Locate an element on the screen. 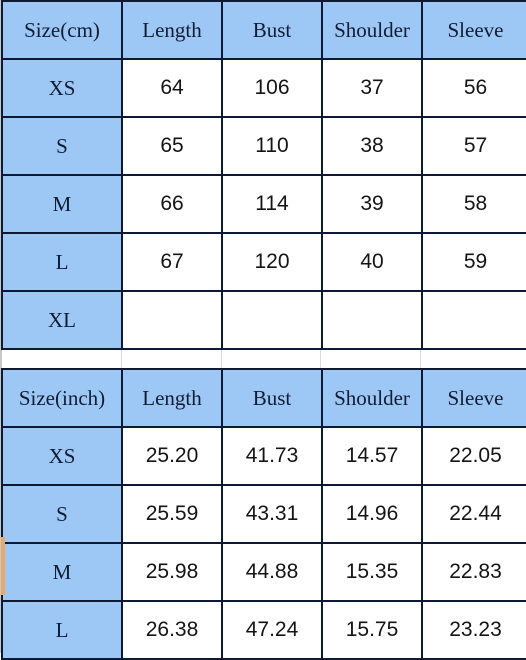  table-row: XS 25.20 41.73 14.57 22.05 is located at coordinates (263, 456).